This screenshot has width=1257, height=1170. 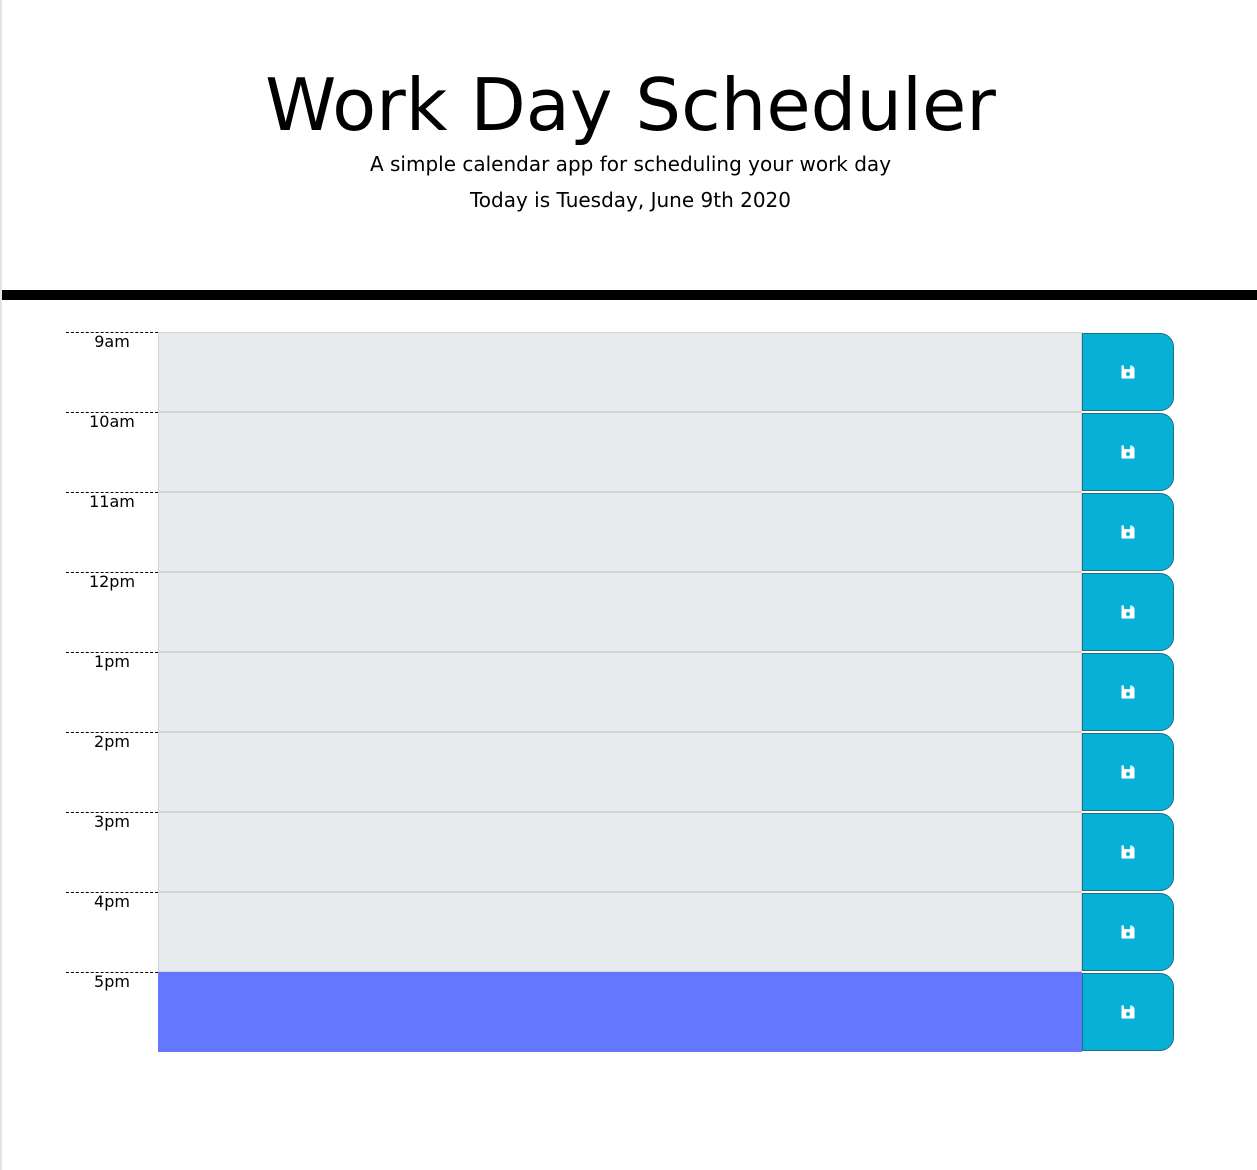 I want to click on hour-label: 1pm, so click(x=112, y=692).